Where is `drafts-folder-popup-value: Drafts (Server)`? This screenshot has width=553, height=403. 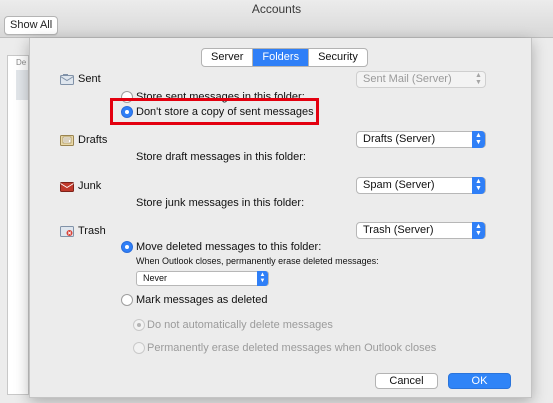 drafts-folder-popup-value: Drafts (Server) is located at coordinates (399, 139).